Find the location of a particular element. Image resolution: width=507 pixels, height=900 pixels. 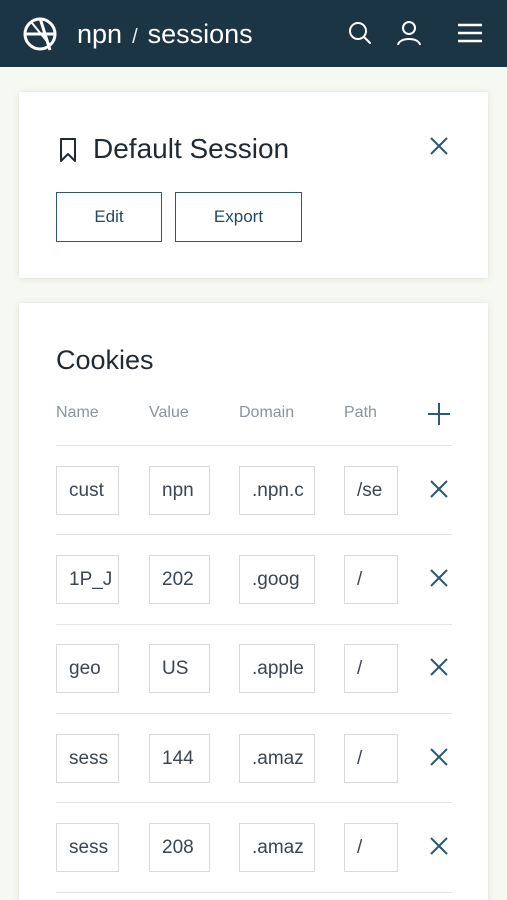

cookie-name-input: cust is located at coordinates (87, 490).